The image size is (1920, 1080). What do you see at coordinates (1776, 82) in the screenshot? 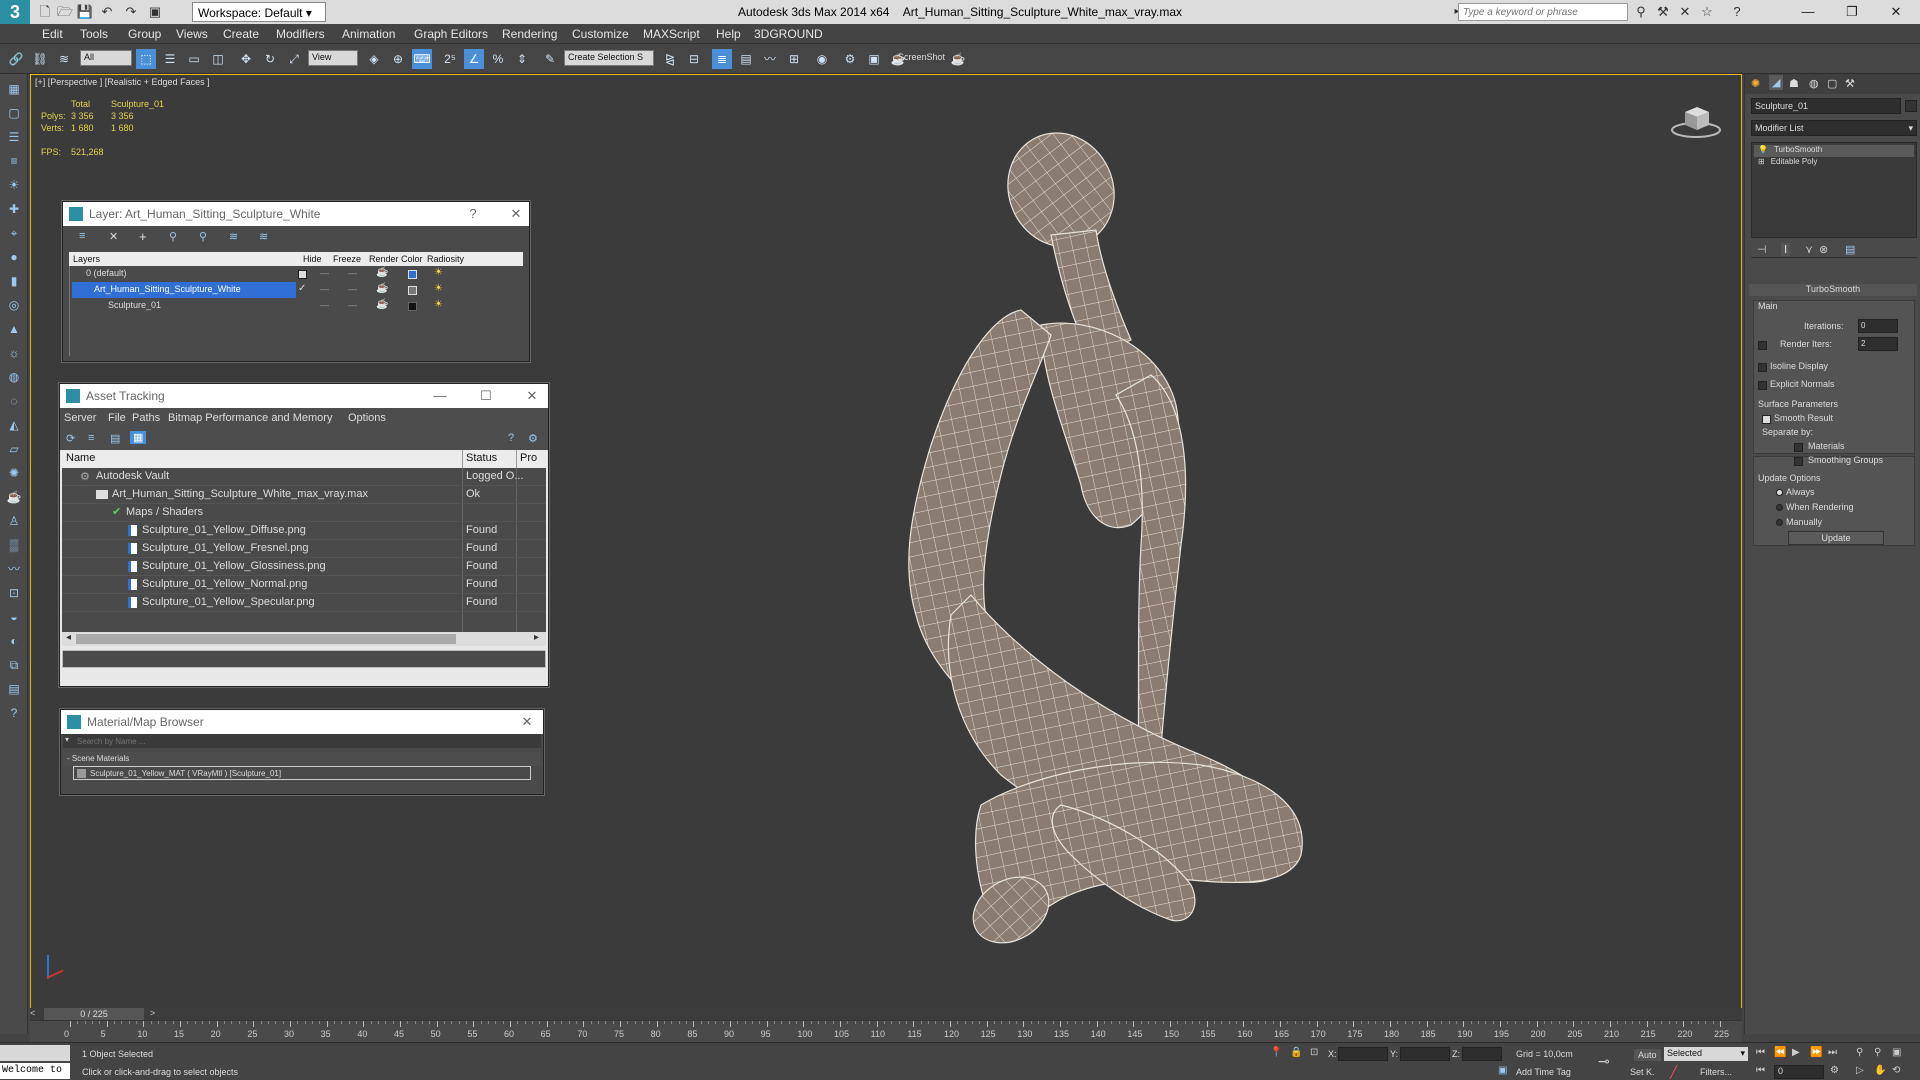
I see `modify-tab-icon: ◢` at bounding box center [1776, 82].